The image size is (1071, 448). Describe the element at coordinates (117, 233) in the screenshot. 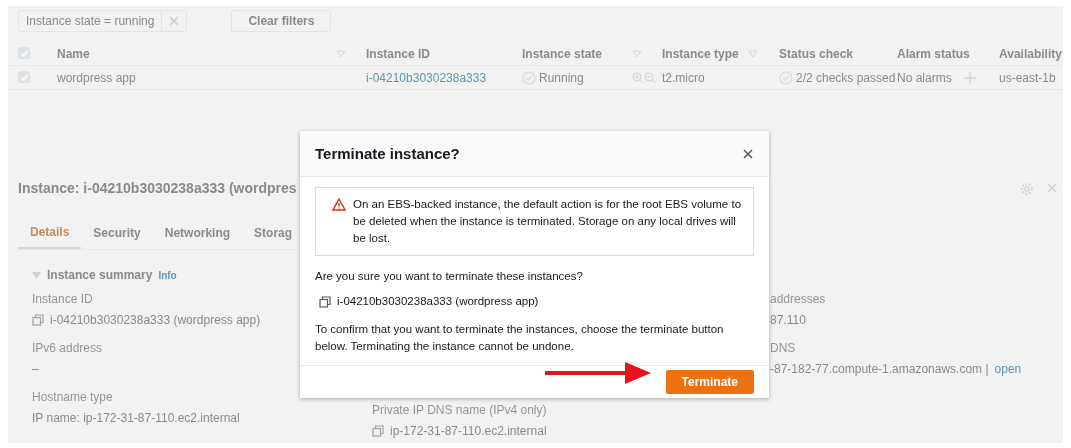

I see `tab: Security` at that location.